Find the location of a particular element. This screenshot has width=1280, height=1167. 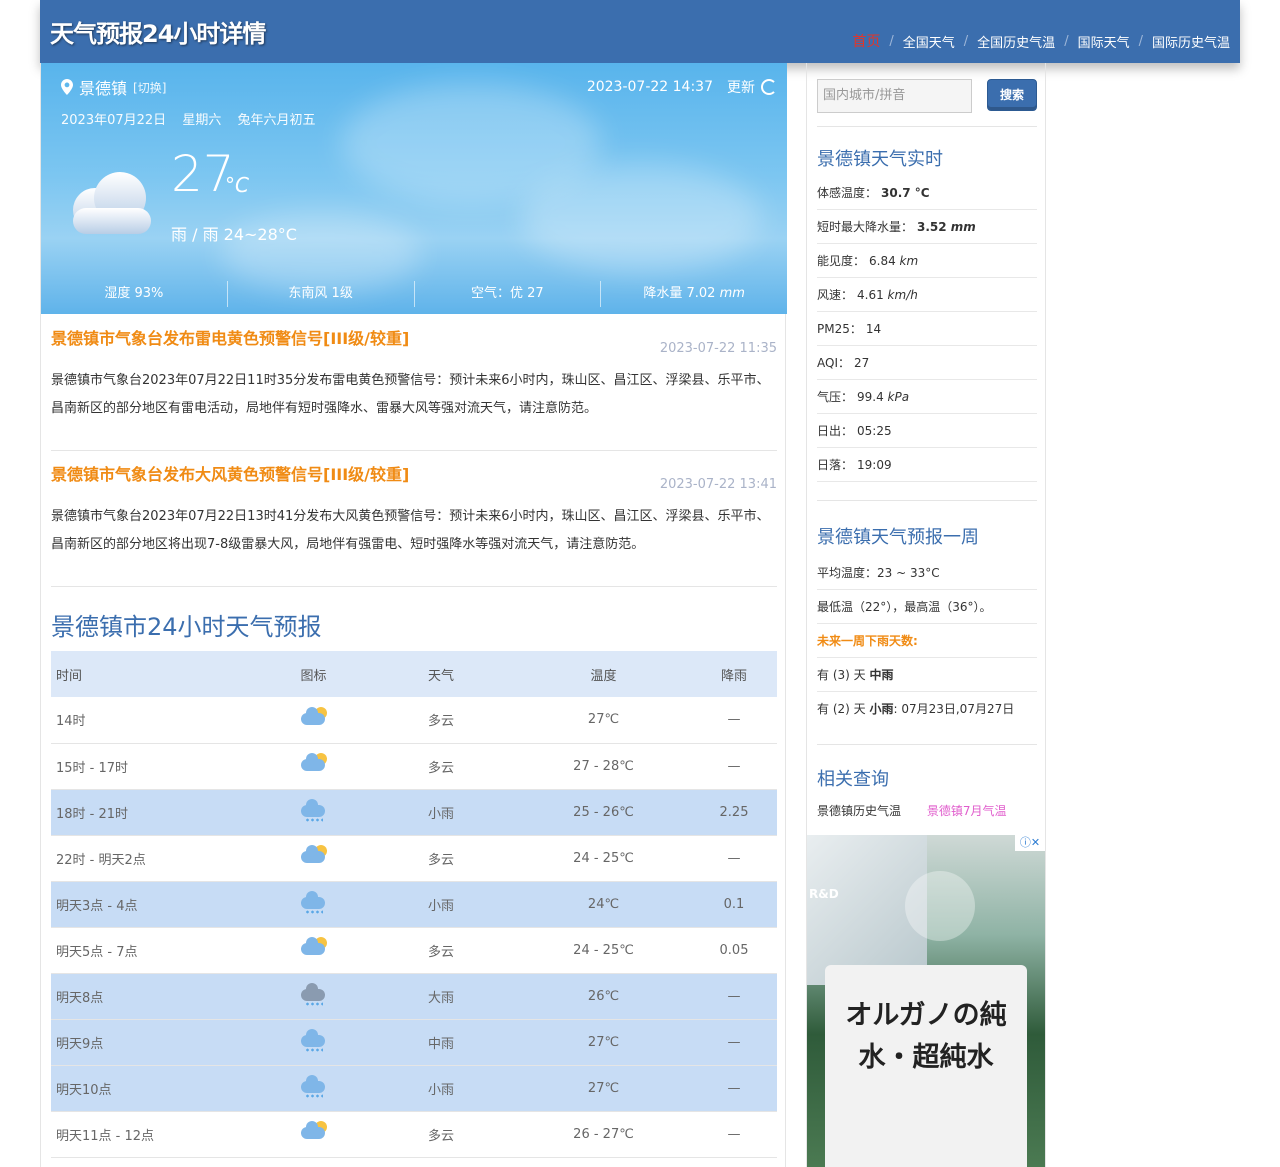

advertisement: R&D ⓘ✕ オルガノの純水・超純水 is located at coordinates (926, 1001).